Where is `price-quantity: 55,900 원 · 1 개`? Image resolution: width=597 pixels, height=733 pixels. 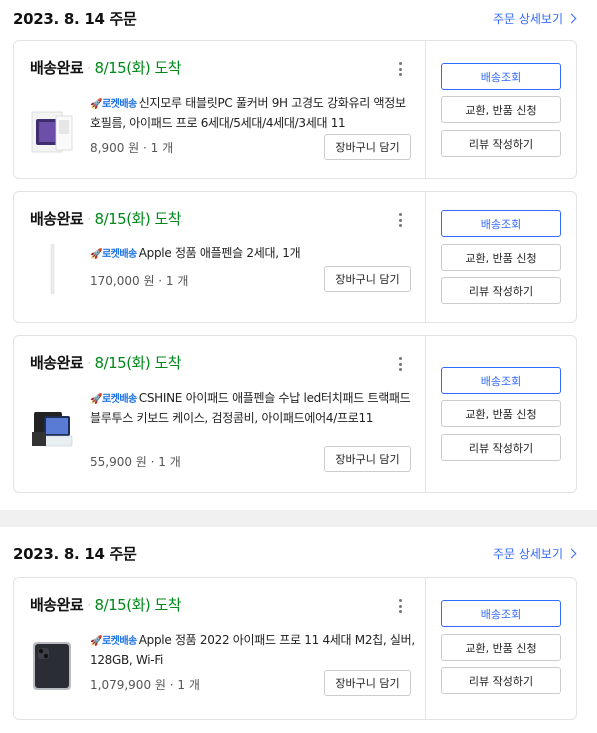
price-quantity: 55,900 원 · 1 개 is located at coordinates (135, 462).